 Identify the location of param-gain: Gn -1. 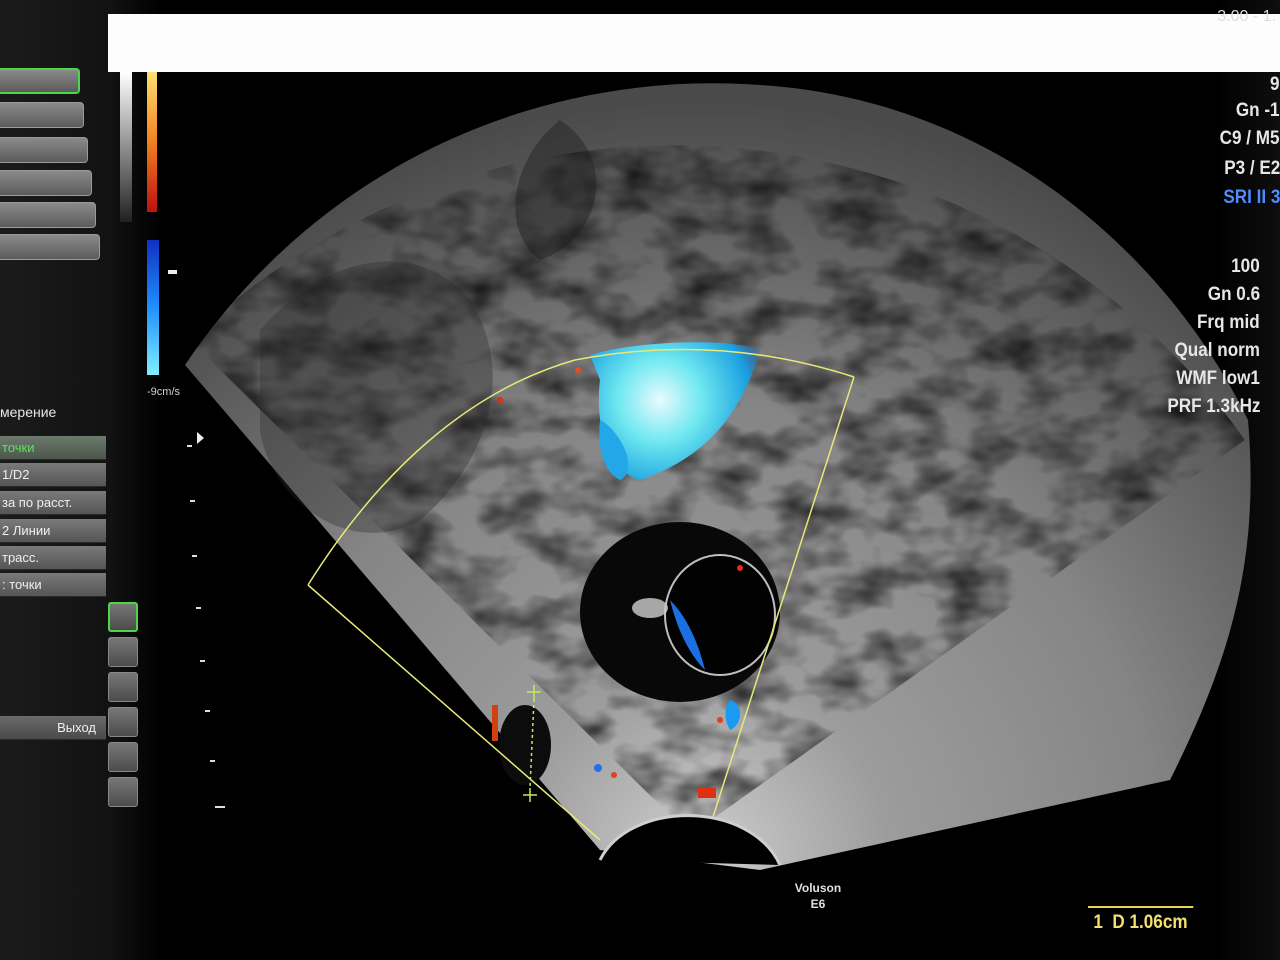
(1258, 110).